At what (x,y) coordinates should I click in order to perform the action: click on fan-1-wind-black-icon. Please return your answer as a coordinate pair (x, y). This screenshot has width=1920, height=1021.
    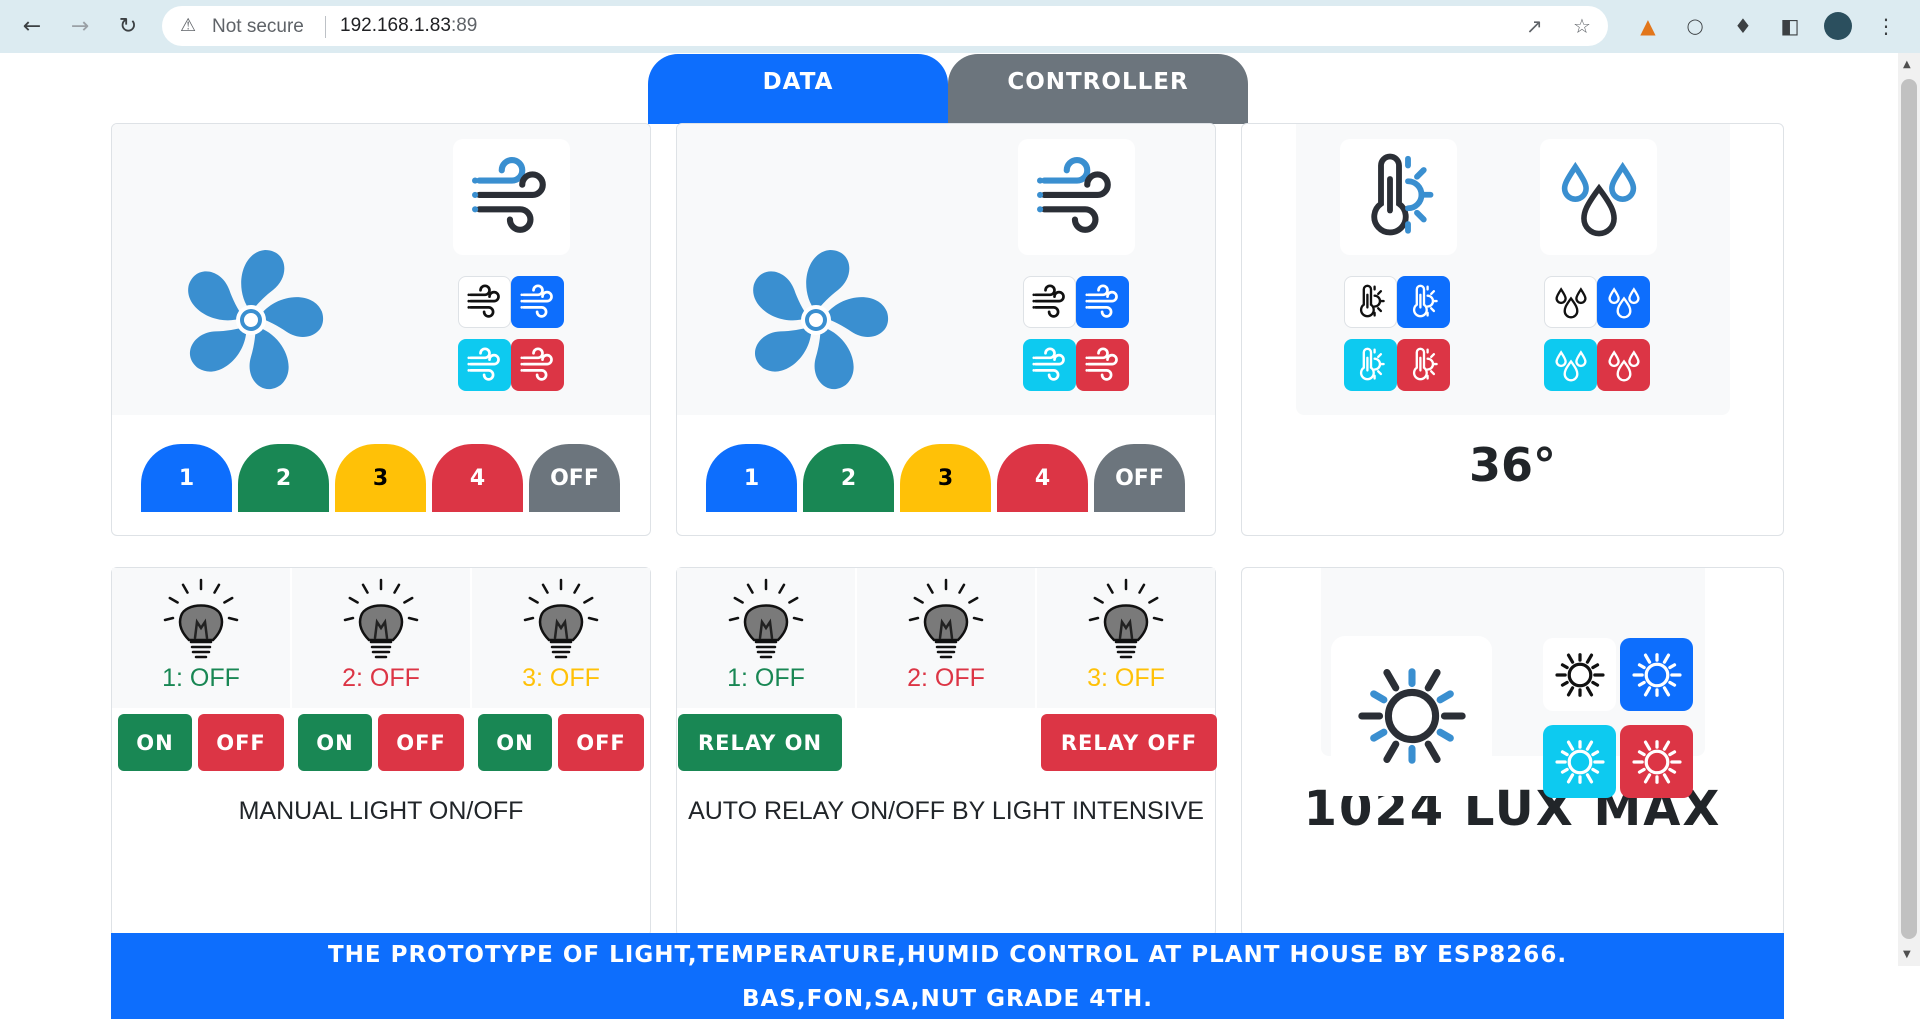
    Looking at the image, I should click on (484, 302).